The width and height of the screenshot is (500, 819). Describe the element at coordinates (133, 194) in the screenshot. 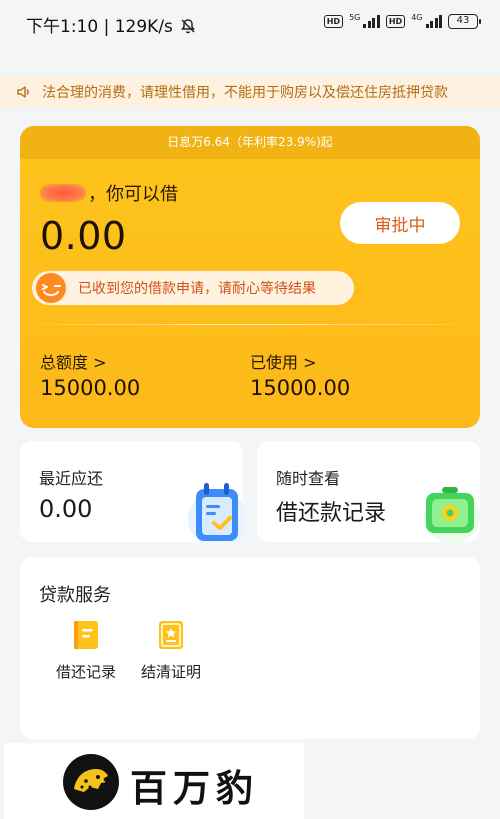

I see `greeting-text: ，你可以借` at that location.